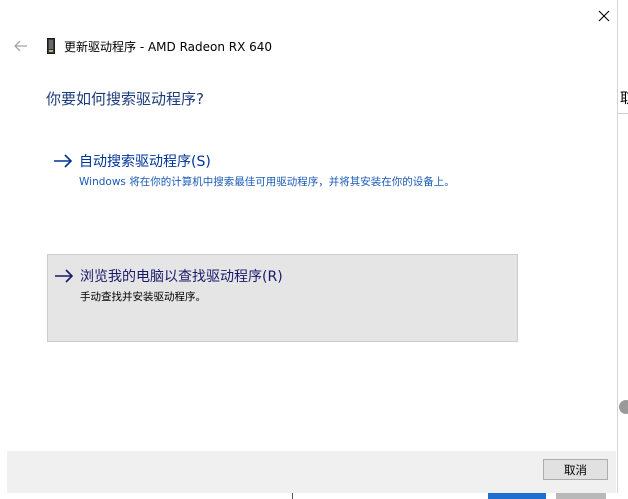 The image size is (628, 499). Describe the element at coordinates (623, 249) in the screenshot. I see `background-window` at that location.